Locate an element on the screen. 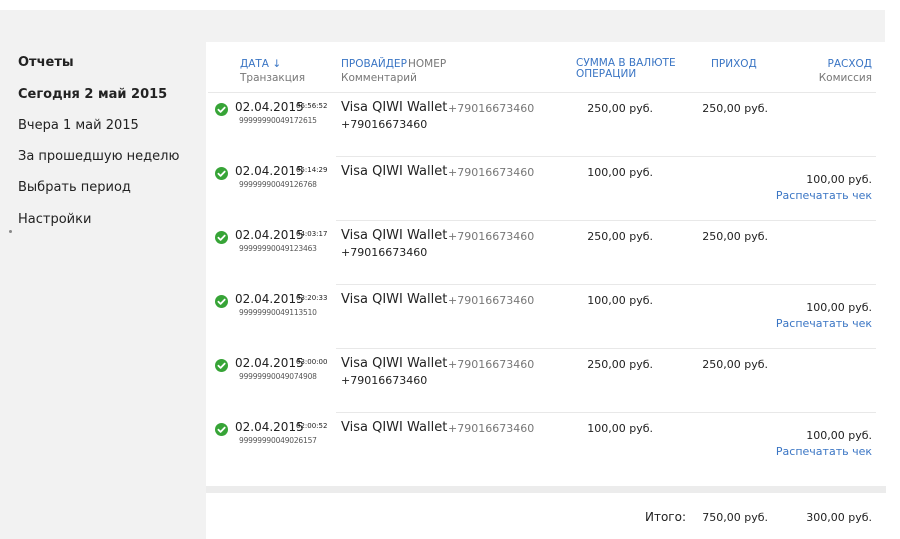 This screenshot has height=539, width=900. sidebar-item-reports: Отчеты is located at coordinates (46, 62).